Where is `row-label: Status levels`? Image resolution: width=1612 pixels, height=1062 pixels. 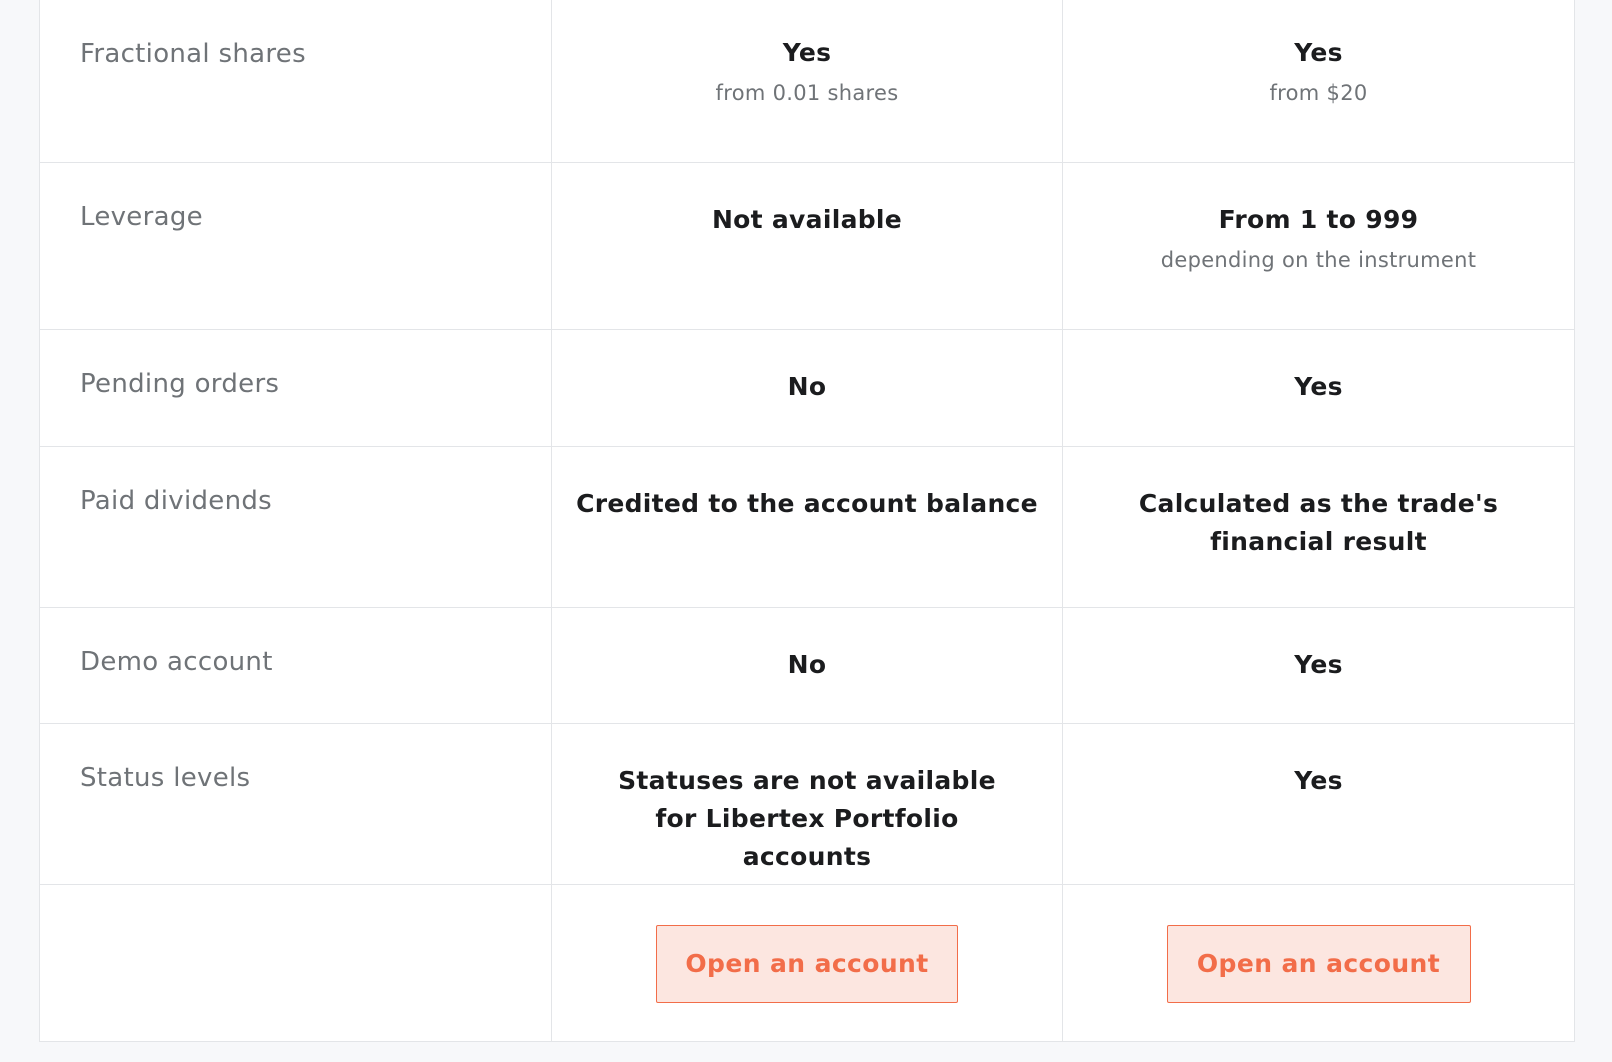
row-label: Status levels is located at coordinates (296, 804).